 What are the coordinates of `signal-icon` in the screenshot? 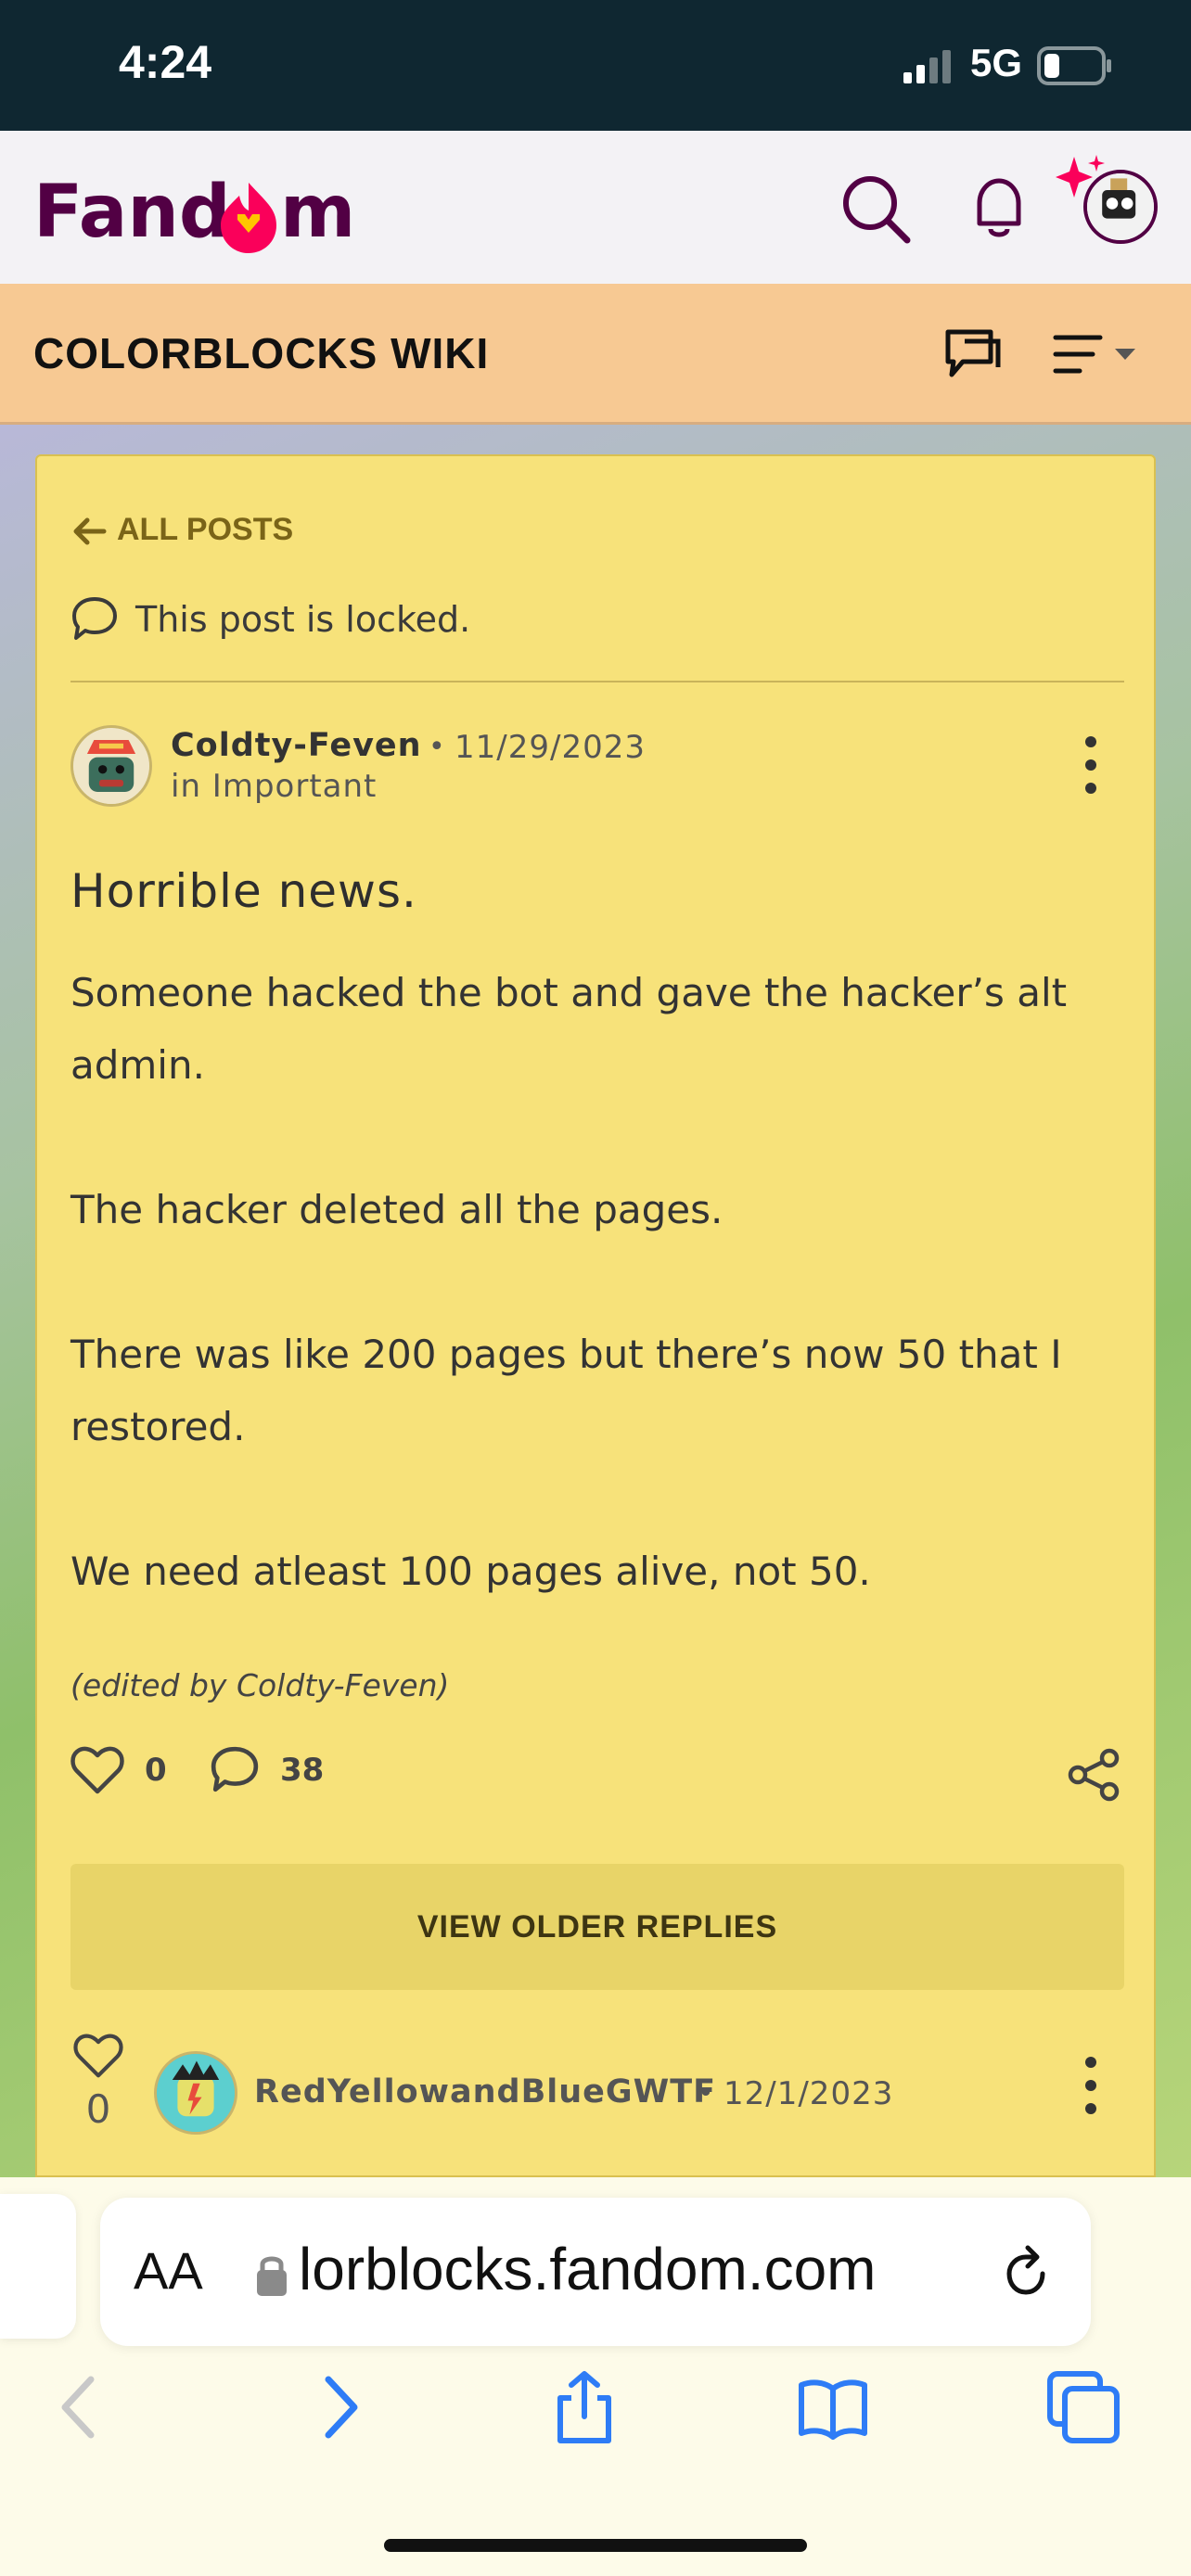 It's located at (927, 66).